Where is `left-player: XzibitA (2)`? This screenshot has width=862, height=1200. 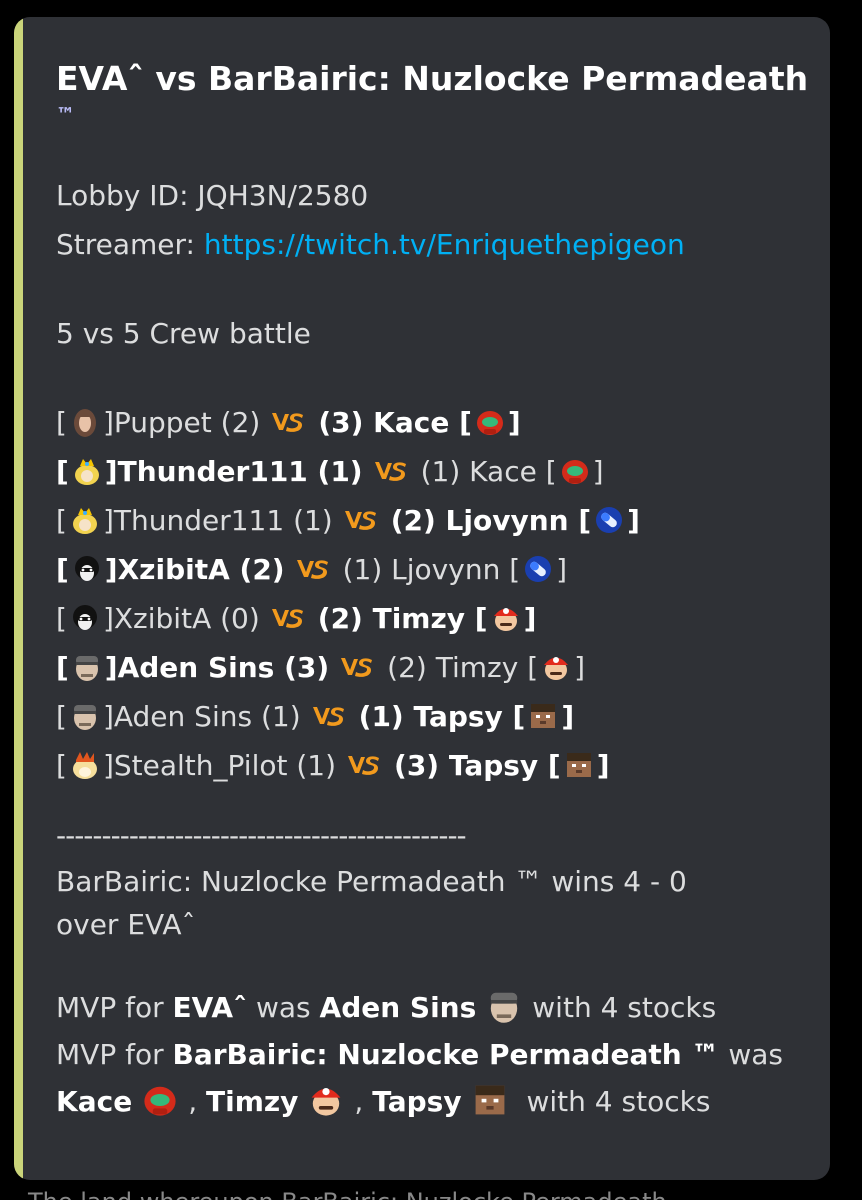
left-player: XzibitA (2) is located at coordinates (201, 569).